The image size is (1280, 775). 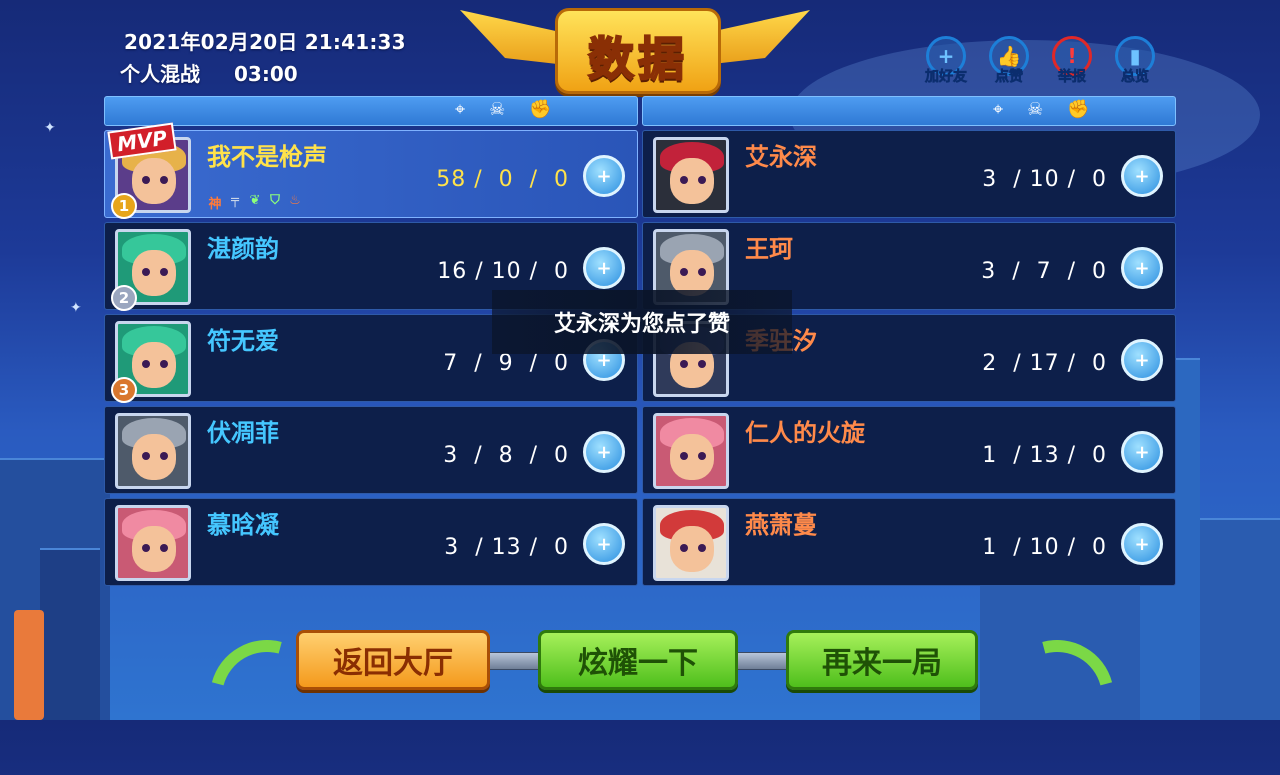 I want to click on like-label: 点赞, so click(x=1009, y=77).